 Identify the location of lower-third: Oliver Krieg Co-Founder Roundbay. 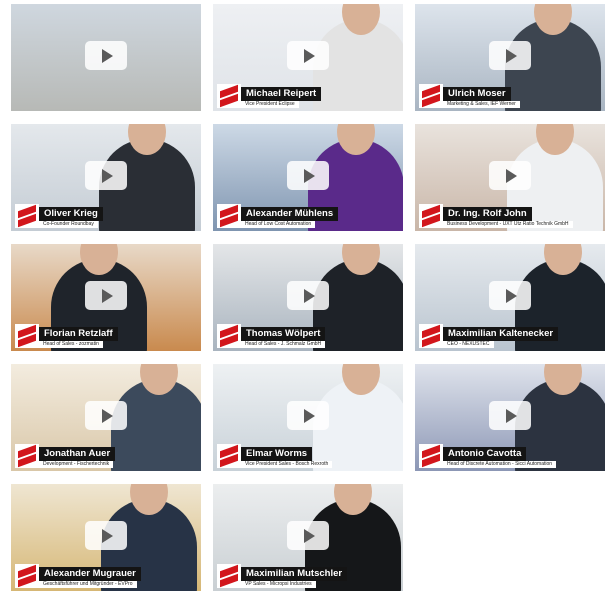
(59, 216).